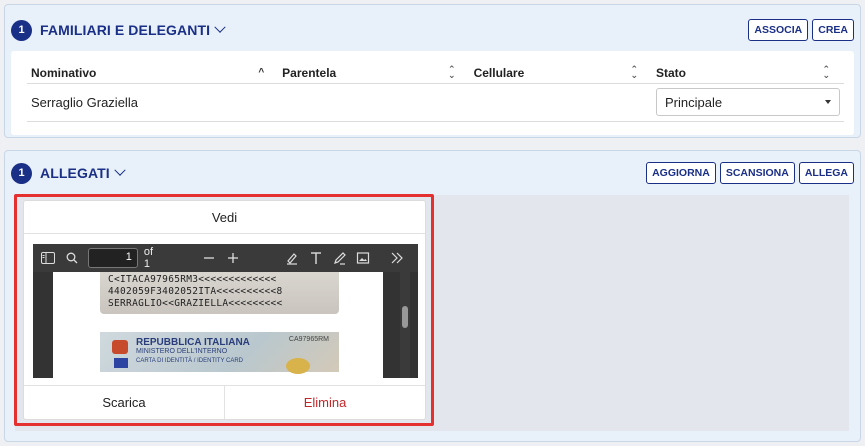  I want to click on cell-cellulare, so click(560, 102).